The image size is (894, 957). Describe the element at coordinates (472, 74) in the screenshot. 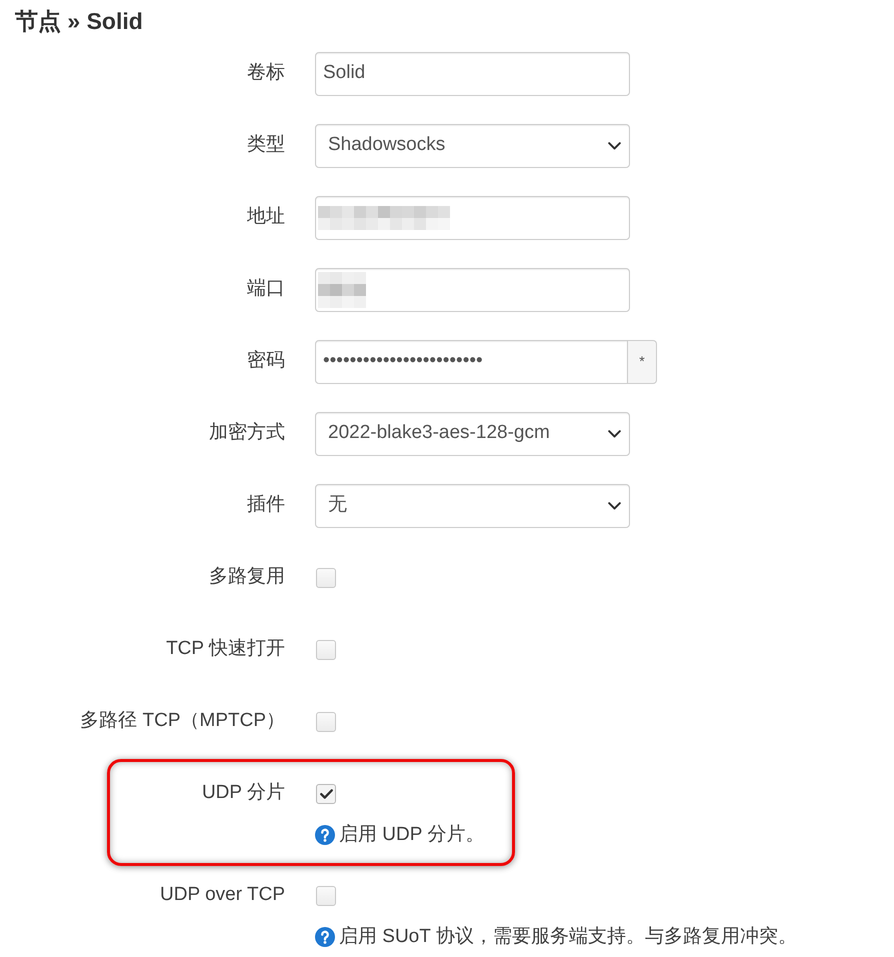

I see `text-input: Solid` at that location.